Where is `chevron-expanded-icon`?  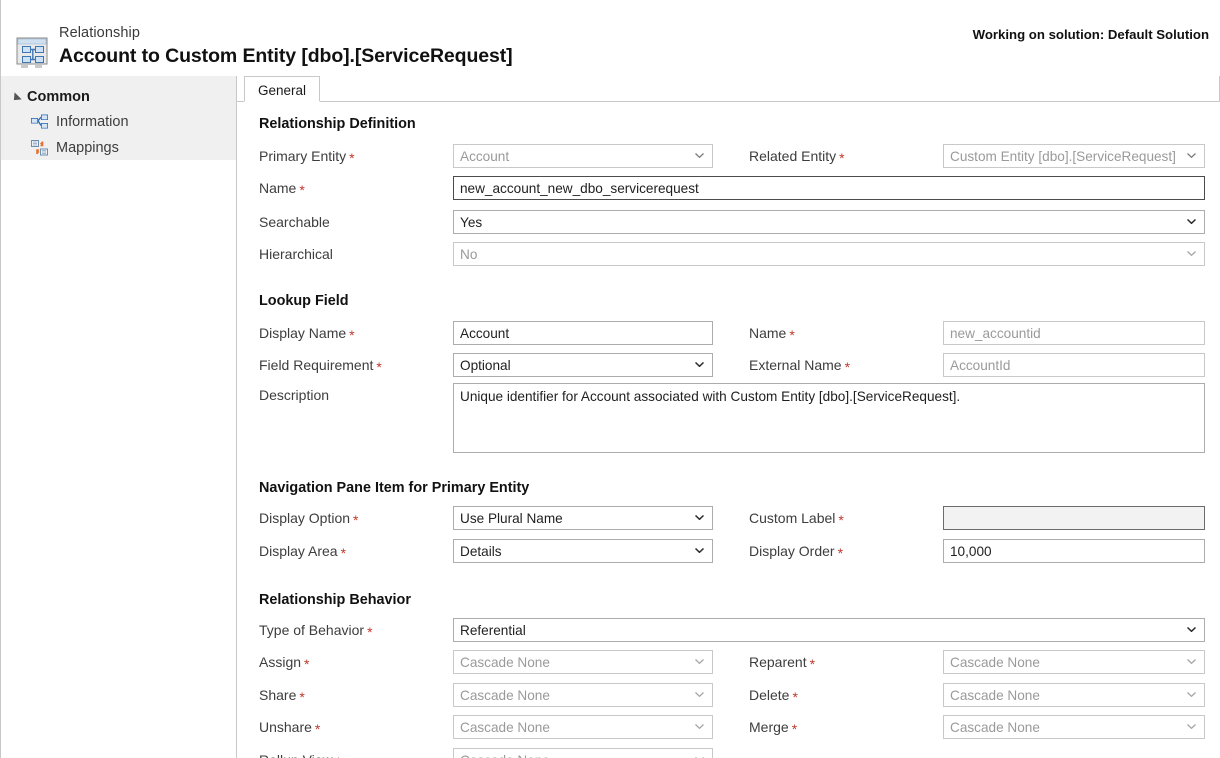
chevron-expanded-icon is located at coordinates (16, 98).